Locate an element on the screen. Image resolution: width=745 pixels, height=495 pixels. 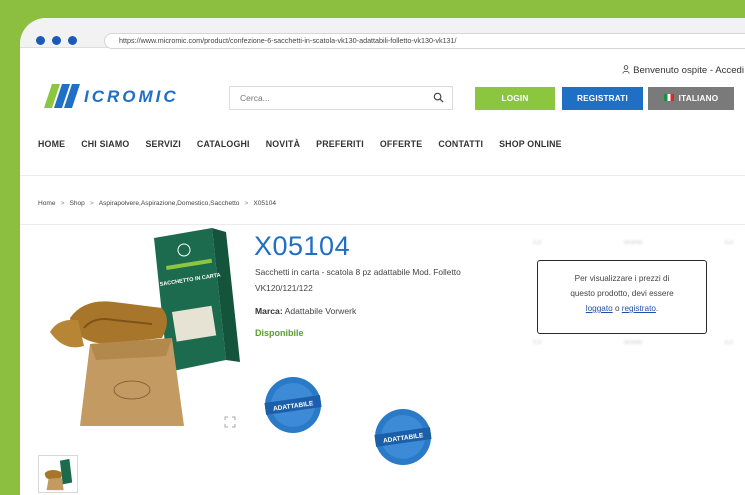
user-icon is located at coordinates (626, 69).